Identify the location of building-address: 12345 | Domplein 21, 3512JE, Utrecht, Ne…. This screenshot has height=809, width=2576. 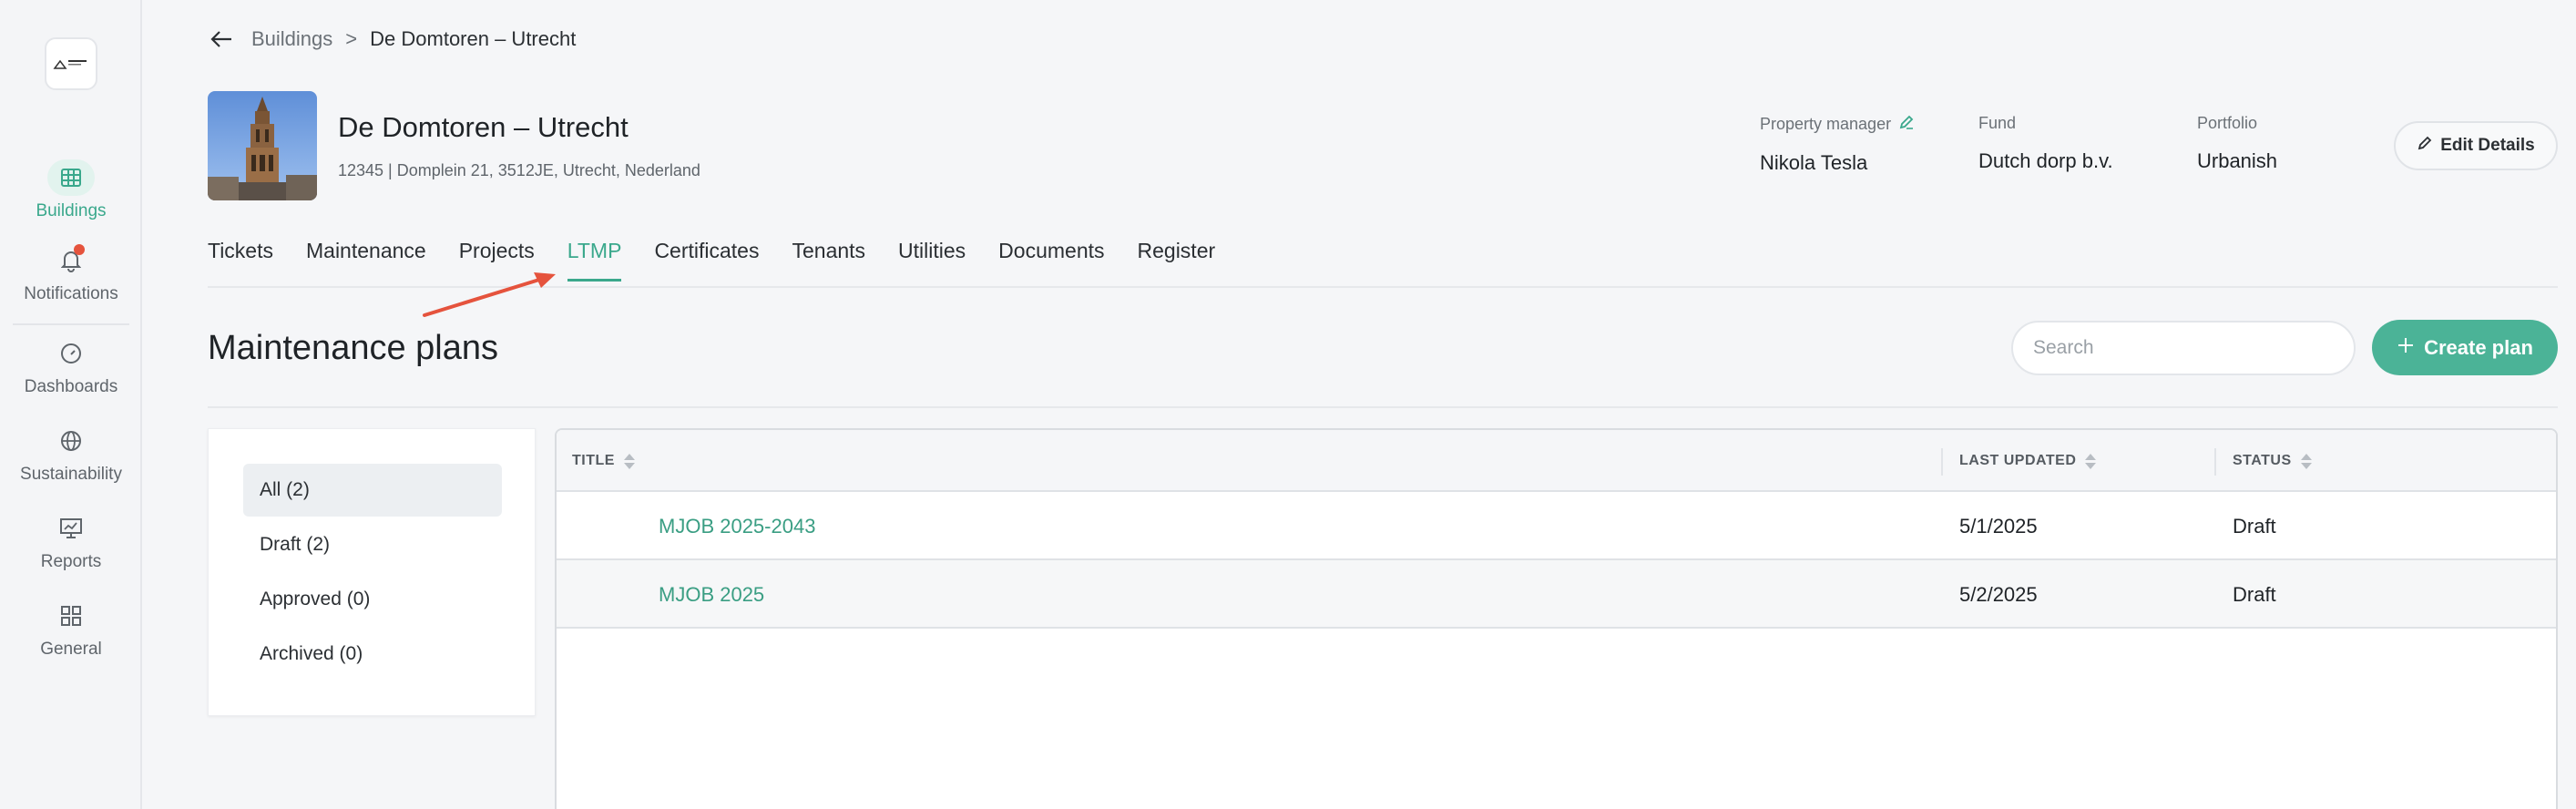
(519, 170).